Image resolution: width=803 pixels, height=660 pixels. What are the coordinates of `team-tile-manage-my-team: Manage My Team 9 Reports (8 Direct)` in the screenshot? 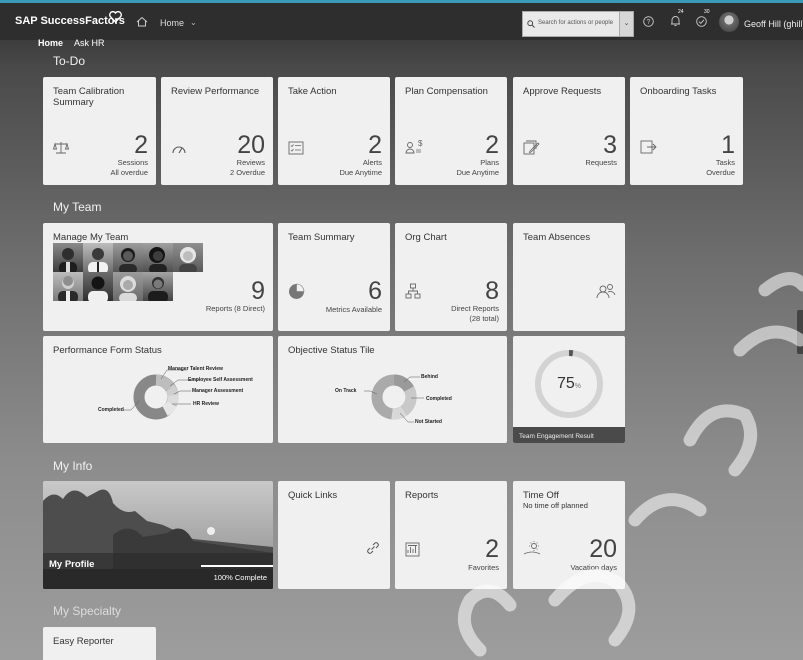 It's located at (158, 277).